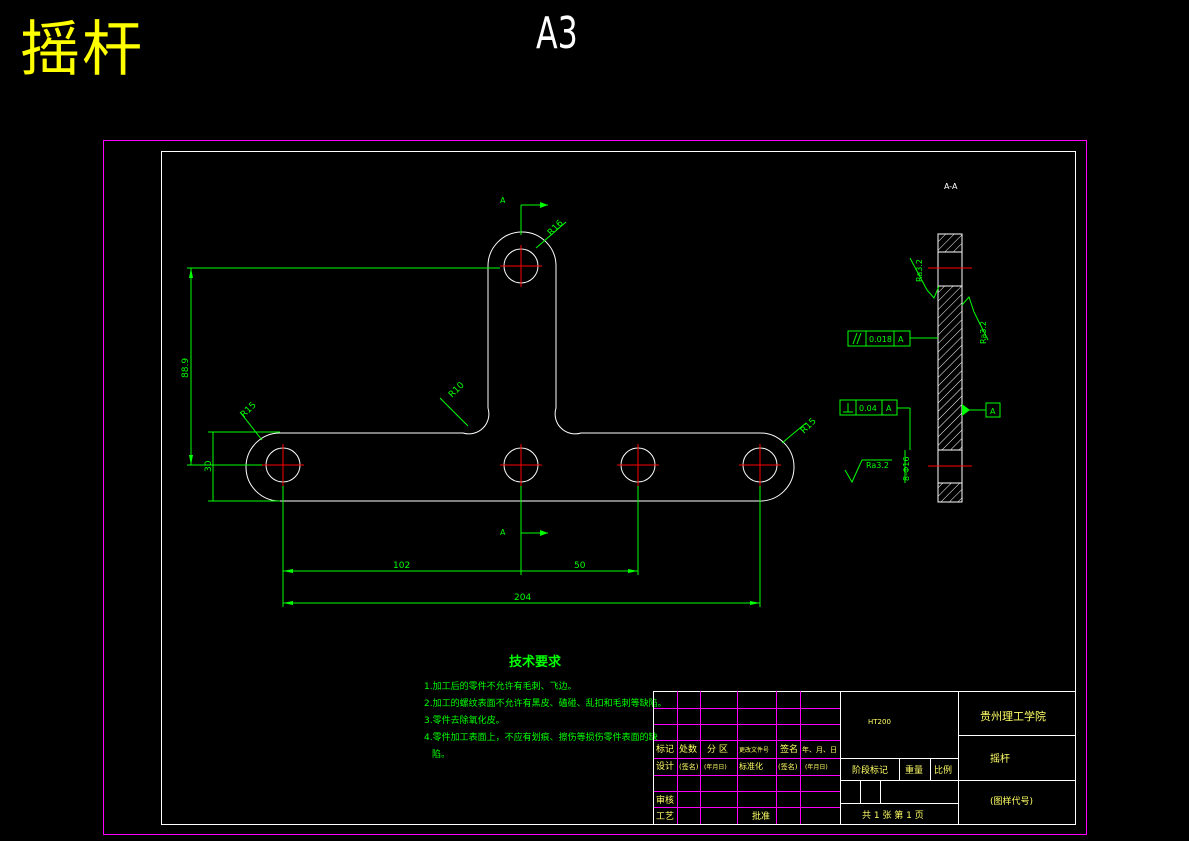  Describe the element at coordinates (441, 754) in the screenshot. I see `tech-line-5: 陷。` at that location.